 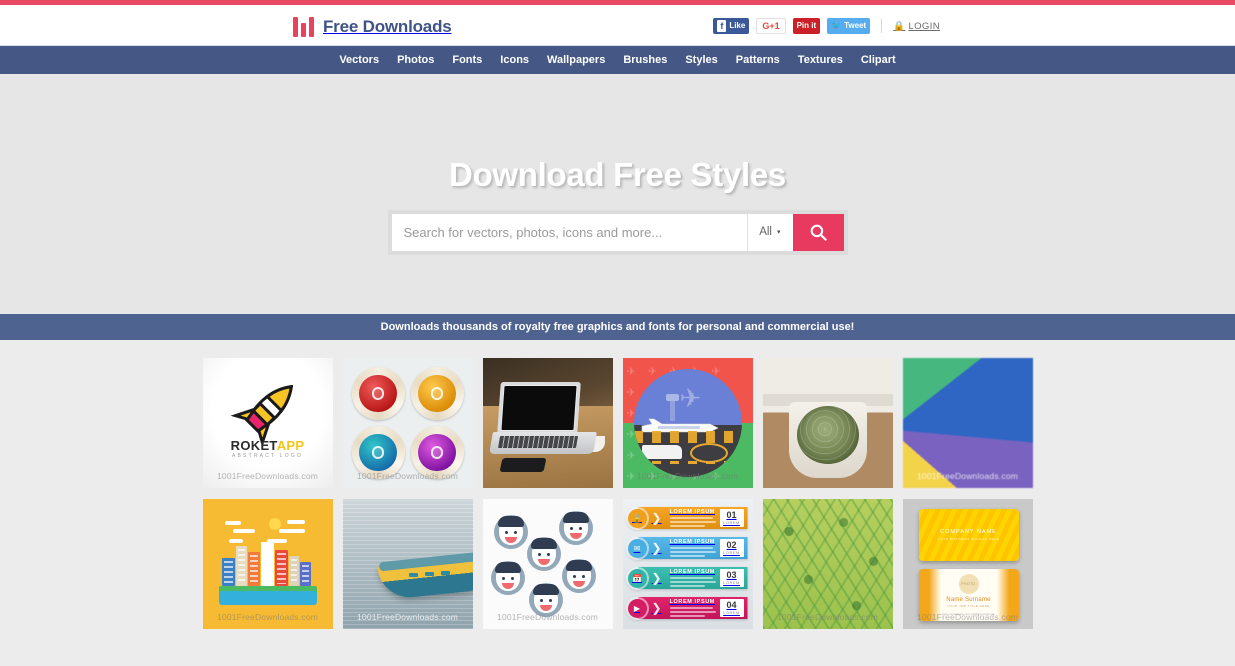 I want to click on nav-item-clipart: Clipart, so click(x=878, y=60).